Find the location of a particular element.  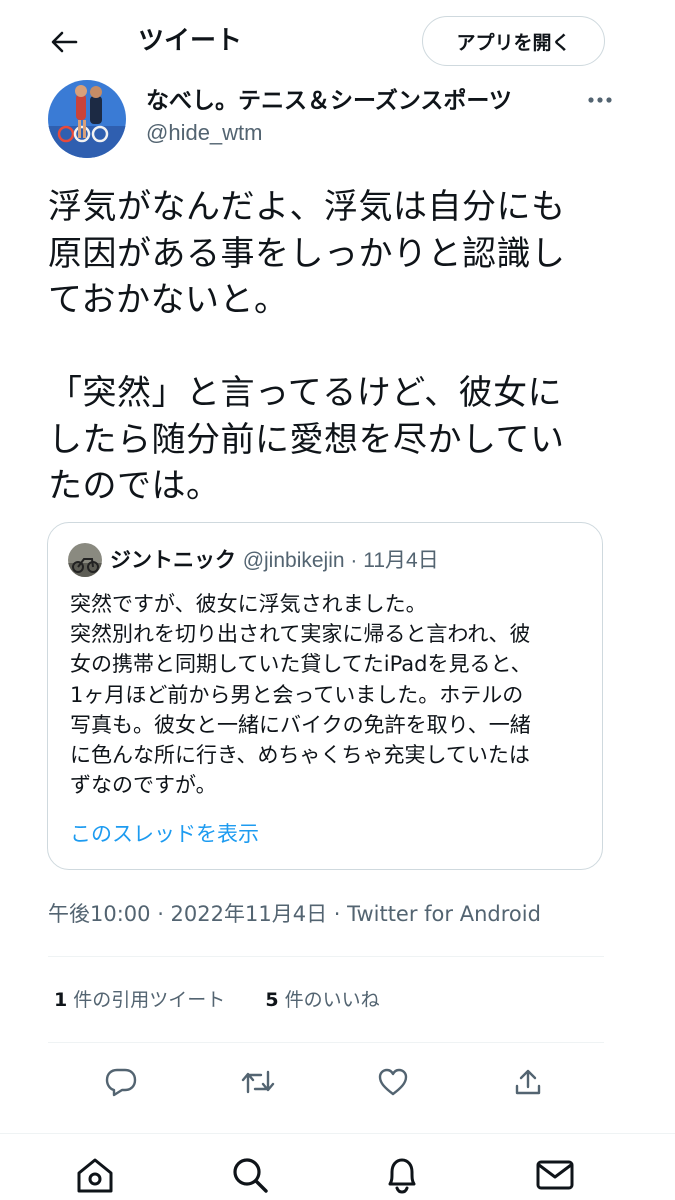

tweet-text-line: ておかないと。 is located at coordinates (168, 300).